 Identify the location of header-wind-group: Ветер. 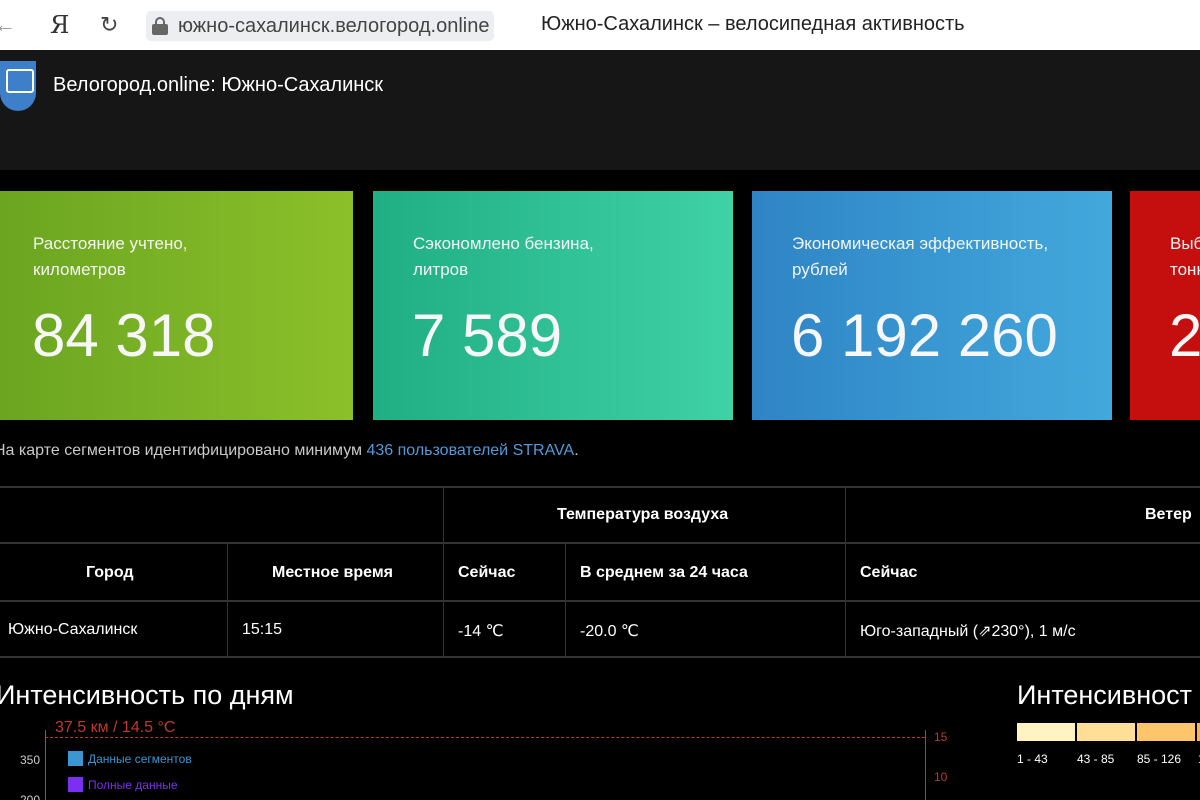
(1168, 514).